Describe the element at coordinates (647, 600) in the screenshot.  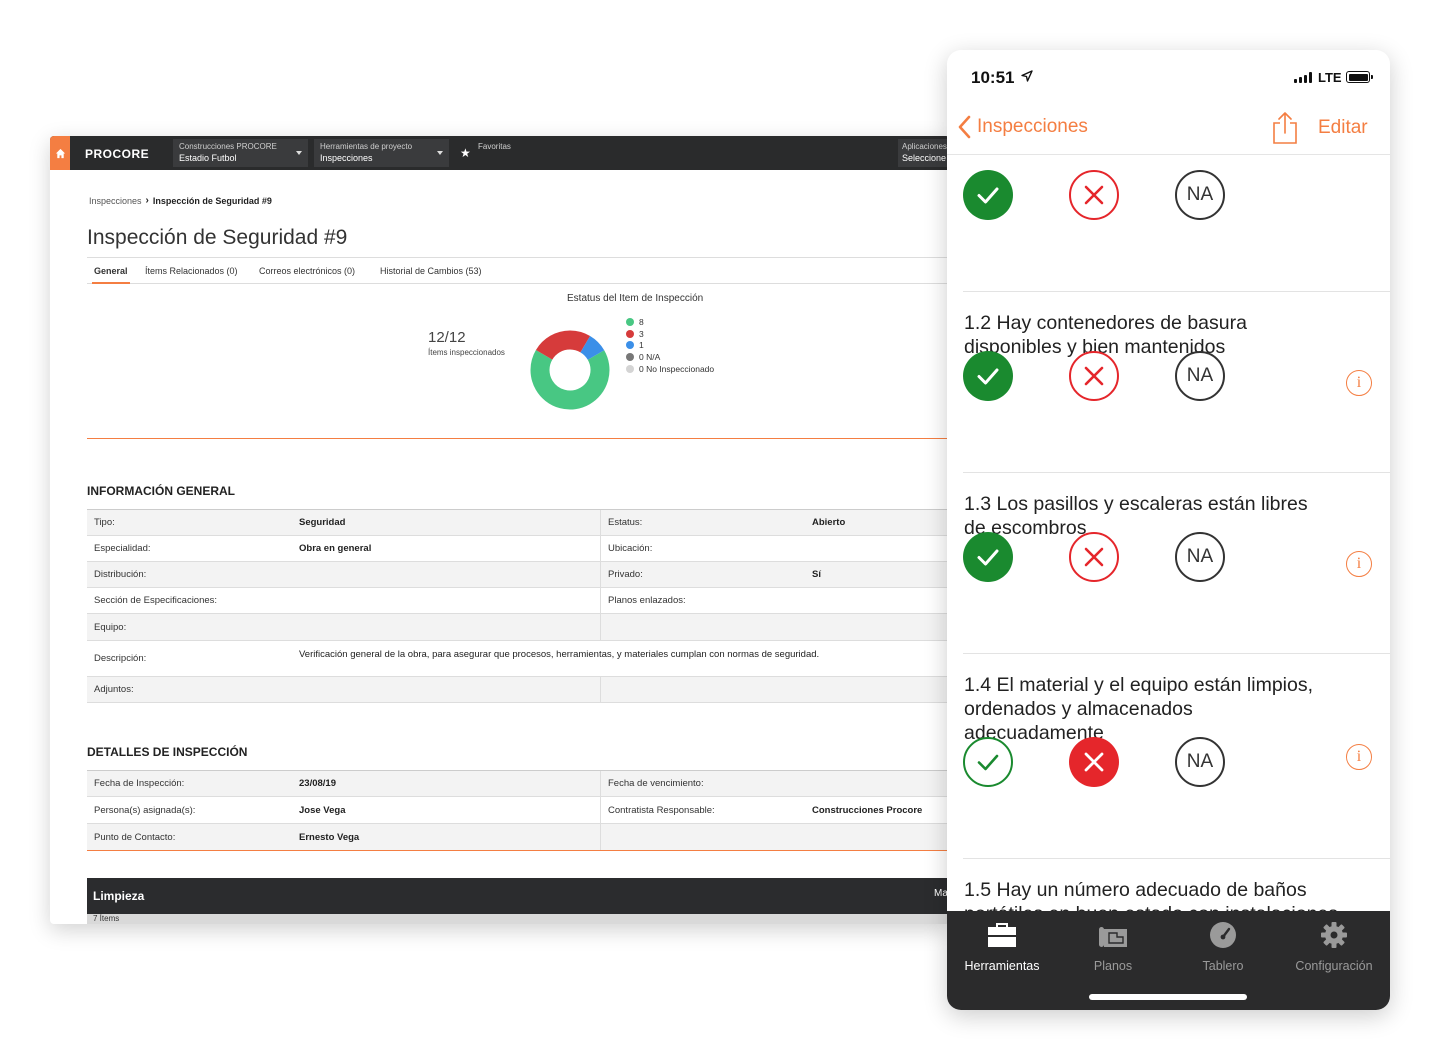
I see `field-label: Planos enlazados:` at that location.